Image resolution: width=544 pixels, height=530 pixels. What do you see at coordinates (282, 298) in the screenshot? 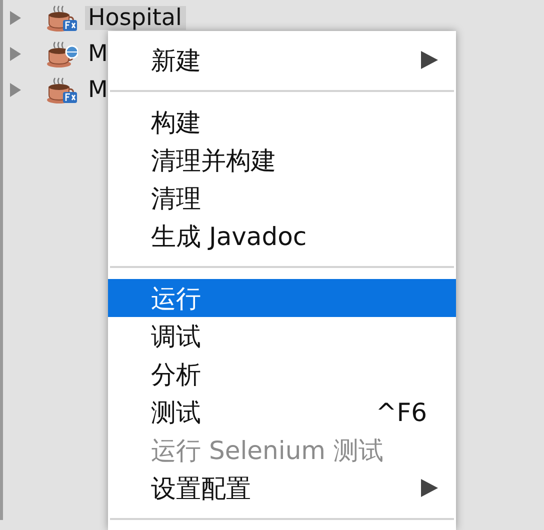
I see `menu-item: 运行` at bounding box center [282, 298].